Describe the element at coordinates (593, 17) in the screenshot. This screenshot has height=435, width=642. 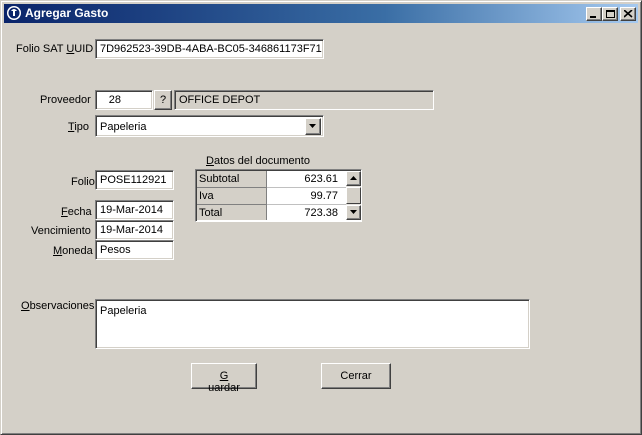
I see `minimize-icon` at that location.